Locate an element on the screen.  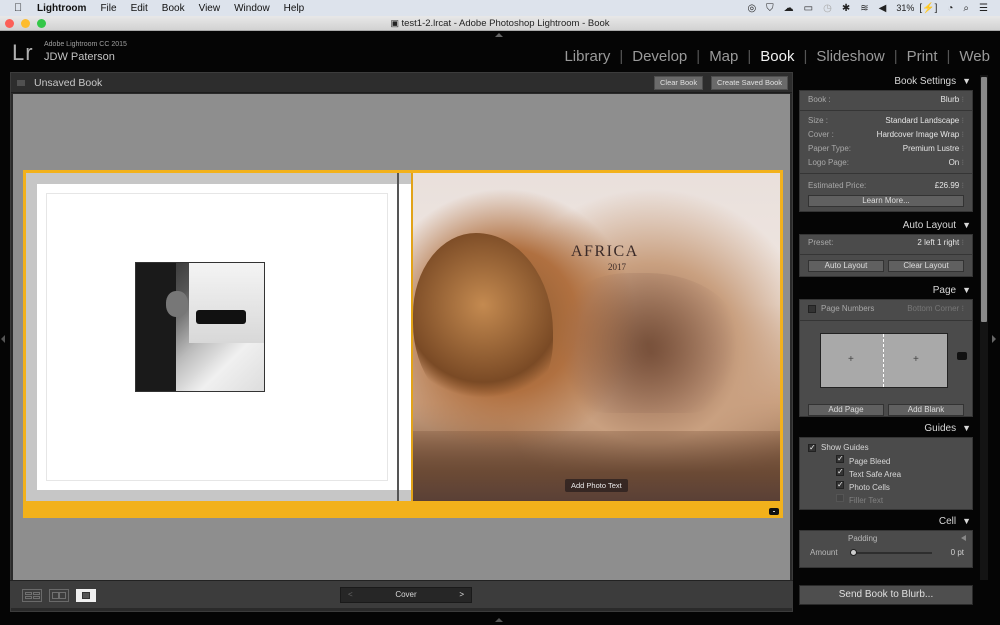
amount-slider-track is located at coordinates (892, 553).